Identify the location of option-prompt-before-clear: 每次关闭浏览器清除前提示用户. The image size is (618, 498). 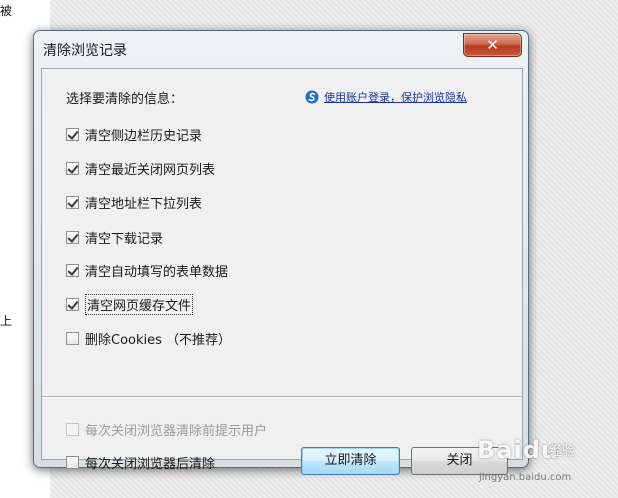
(167, 429).